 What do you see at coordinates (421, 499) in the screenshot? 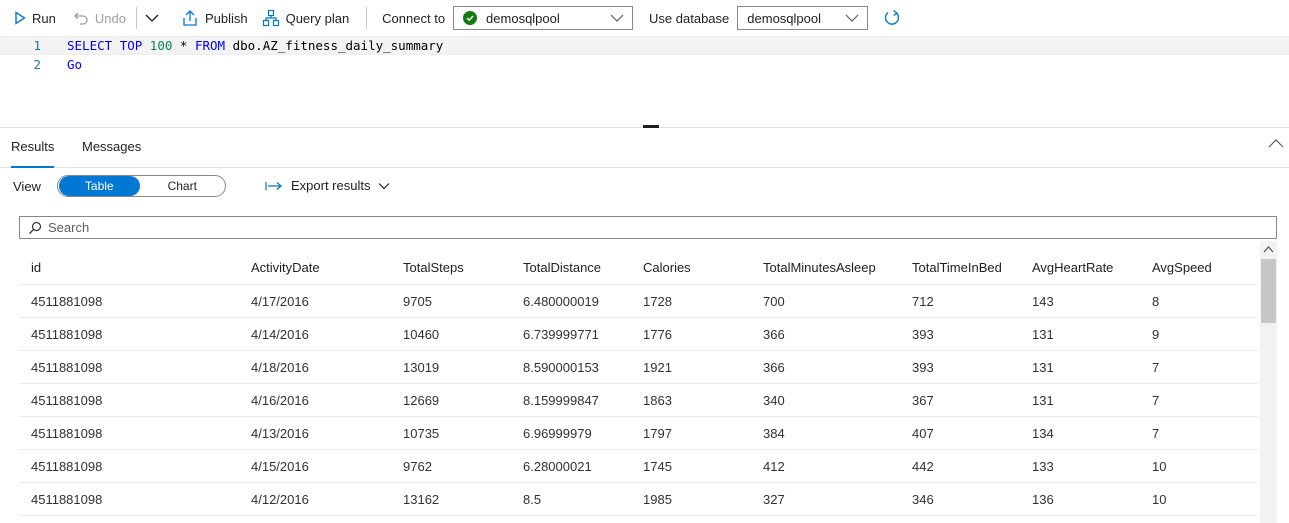
I see `cell-totalsteps: 13162` at bounding box center [421, 499].